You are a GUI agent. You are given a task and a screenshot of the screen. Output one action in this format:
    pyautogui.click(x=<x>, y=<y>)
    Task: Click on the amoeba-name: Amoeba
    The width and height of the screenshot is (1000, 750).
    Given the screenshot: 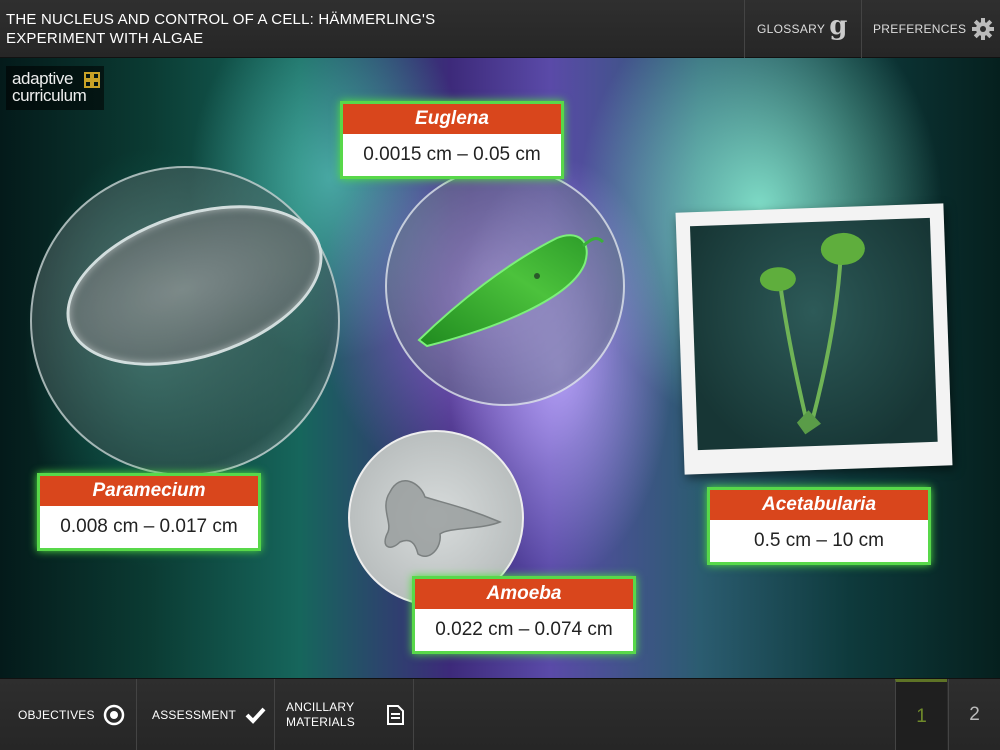 What is the action you would take?
    pyautogui.click(x=524, y=594)
    